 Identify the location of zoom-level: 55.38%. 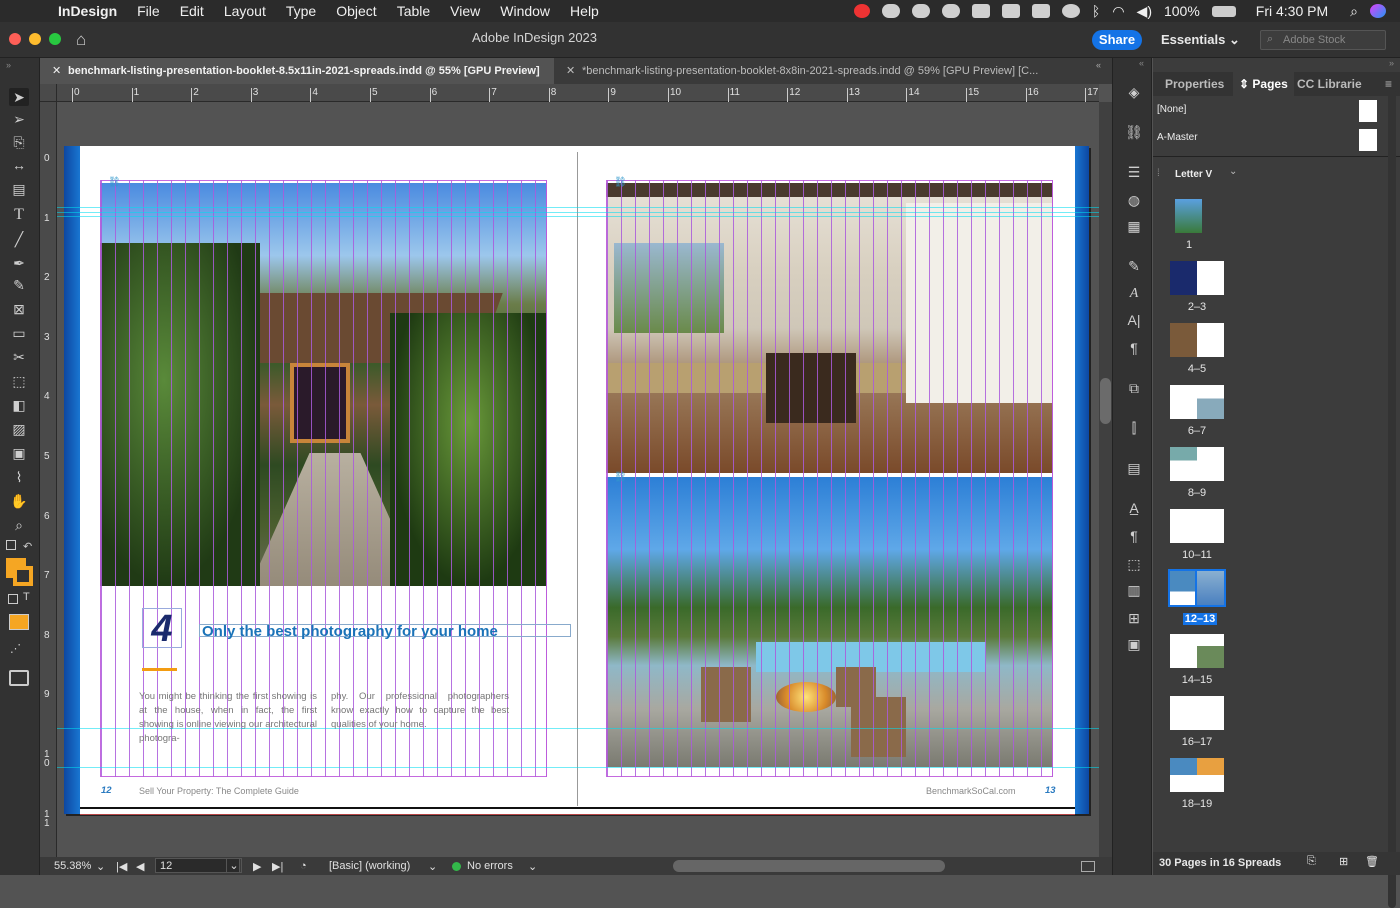
(72, 866).